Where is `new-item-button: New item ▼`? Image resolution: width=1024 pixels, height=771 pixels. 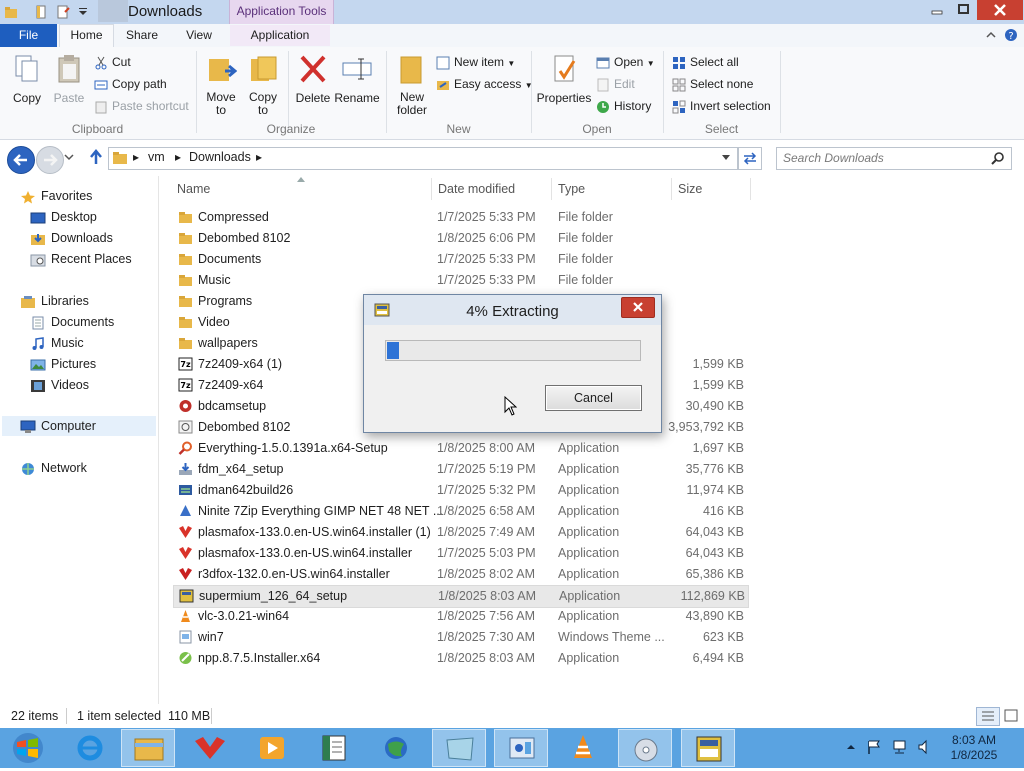
new-item-button: New item ▼ is located at coordinates (475, 62).